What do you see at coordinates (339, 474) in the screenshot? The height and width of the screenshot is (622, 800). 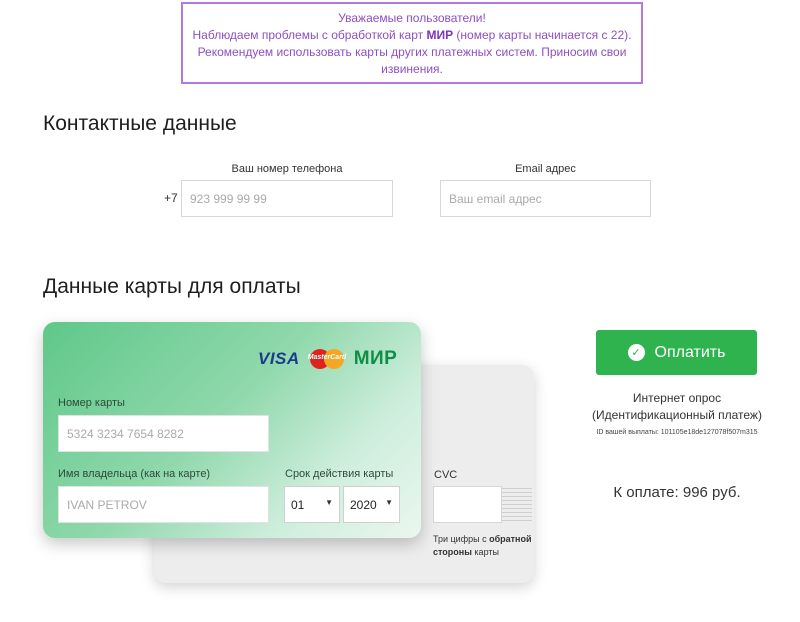 I see `expiry-label: Срок действия карты` at bounding box center [339, 474].